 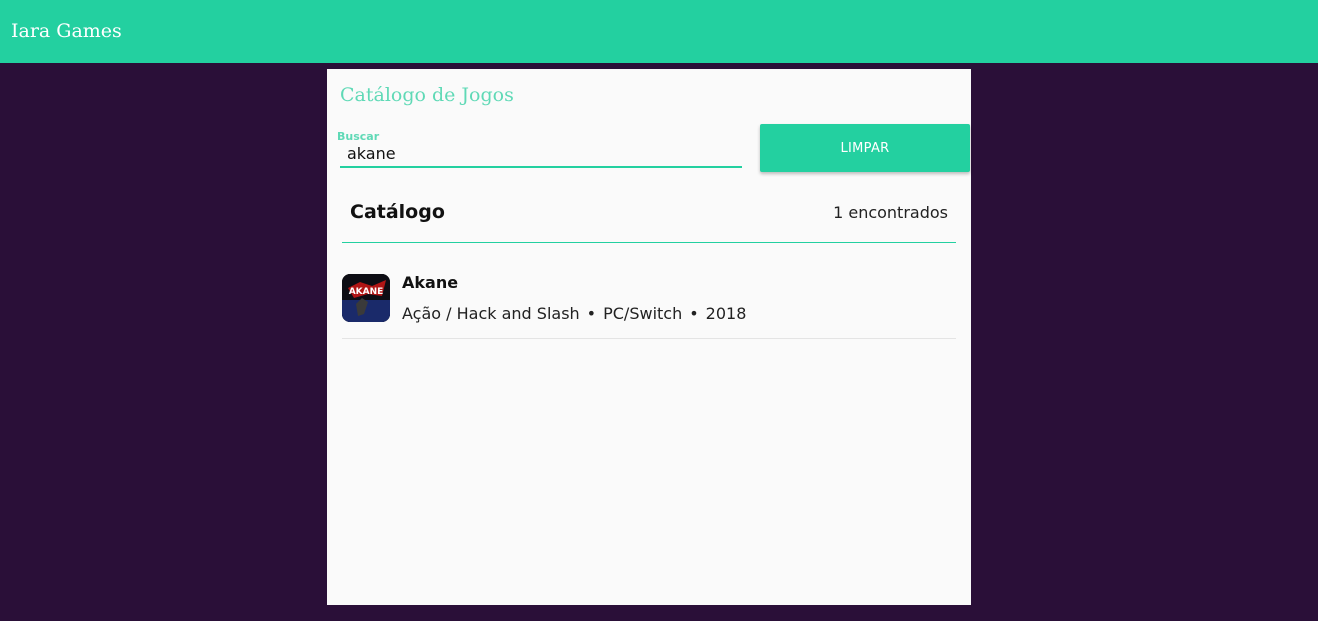 What do you see at coordinates (66, 31) in the screenshot?
I see `app-title: Iara Games` at bounding box center [66, 31].